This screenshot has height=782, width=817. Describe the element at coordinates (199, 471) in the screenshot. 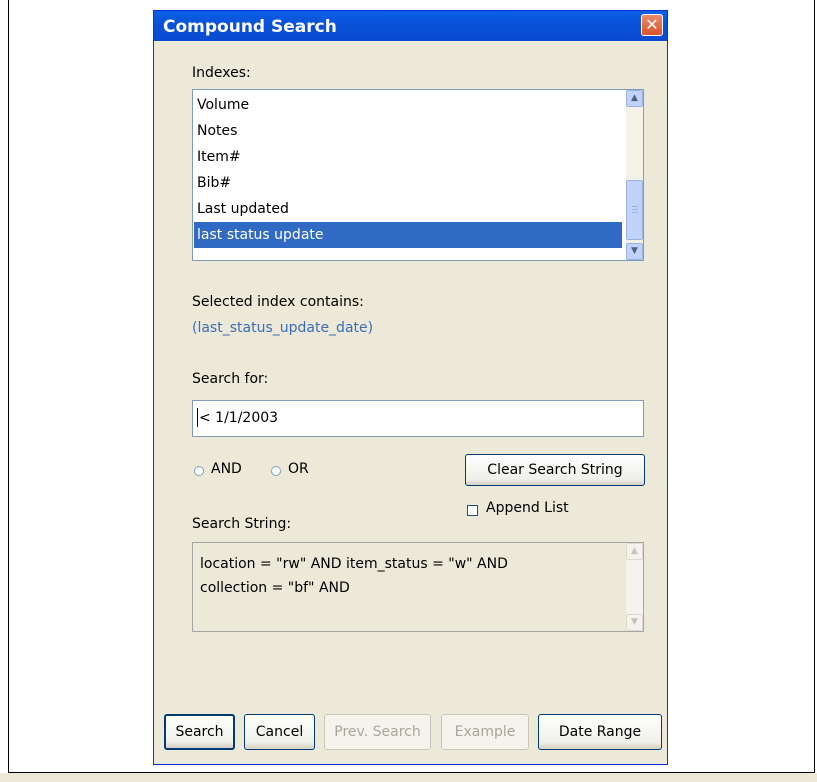

I see `and-radio` at that location.